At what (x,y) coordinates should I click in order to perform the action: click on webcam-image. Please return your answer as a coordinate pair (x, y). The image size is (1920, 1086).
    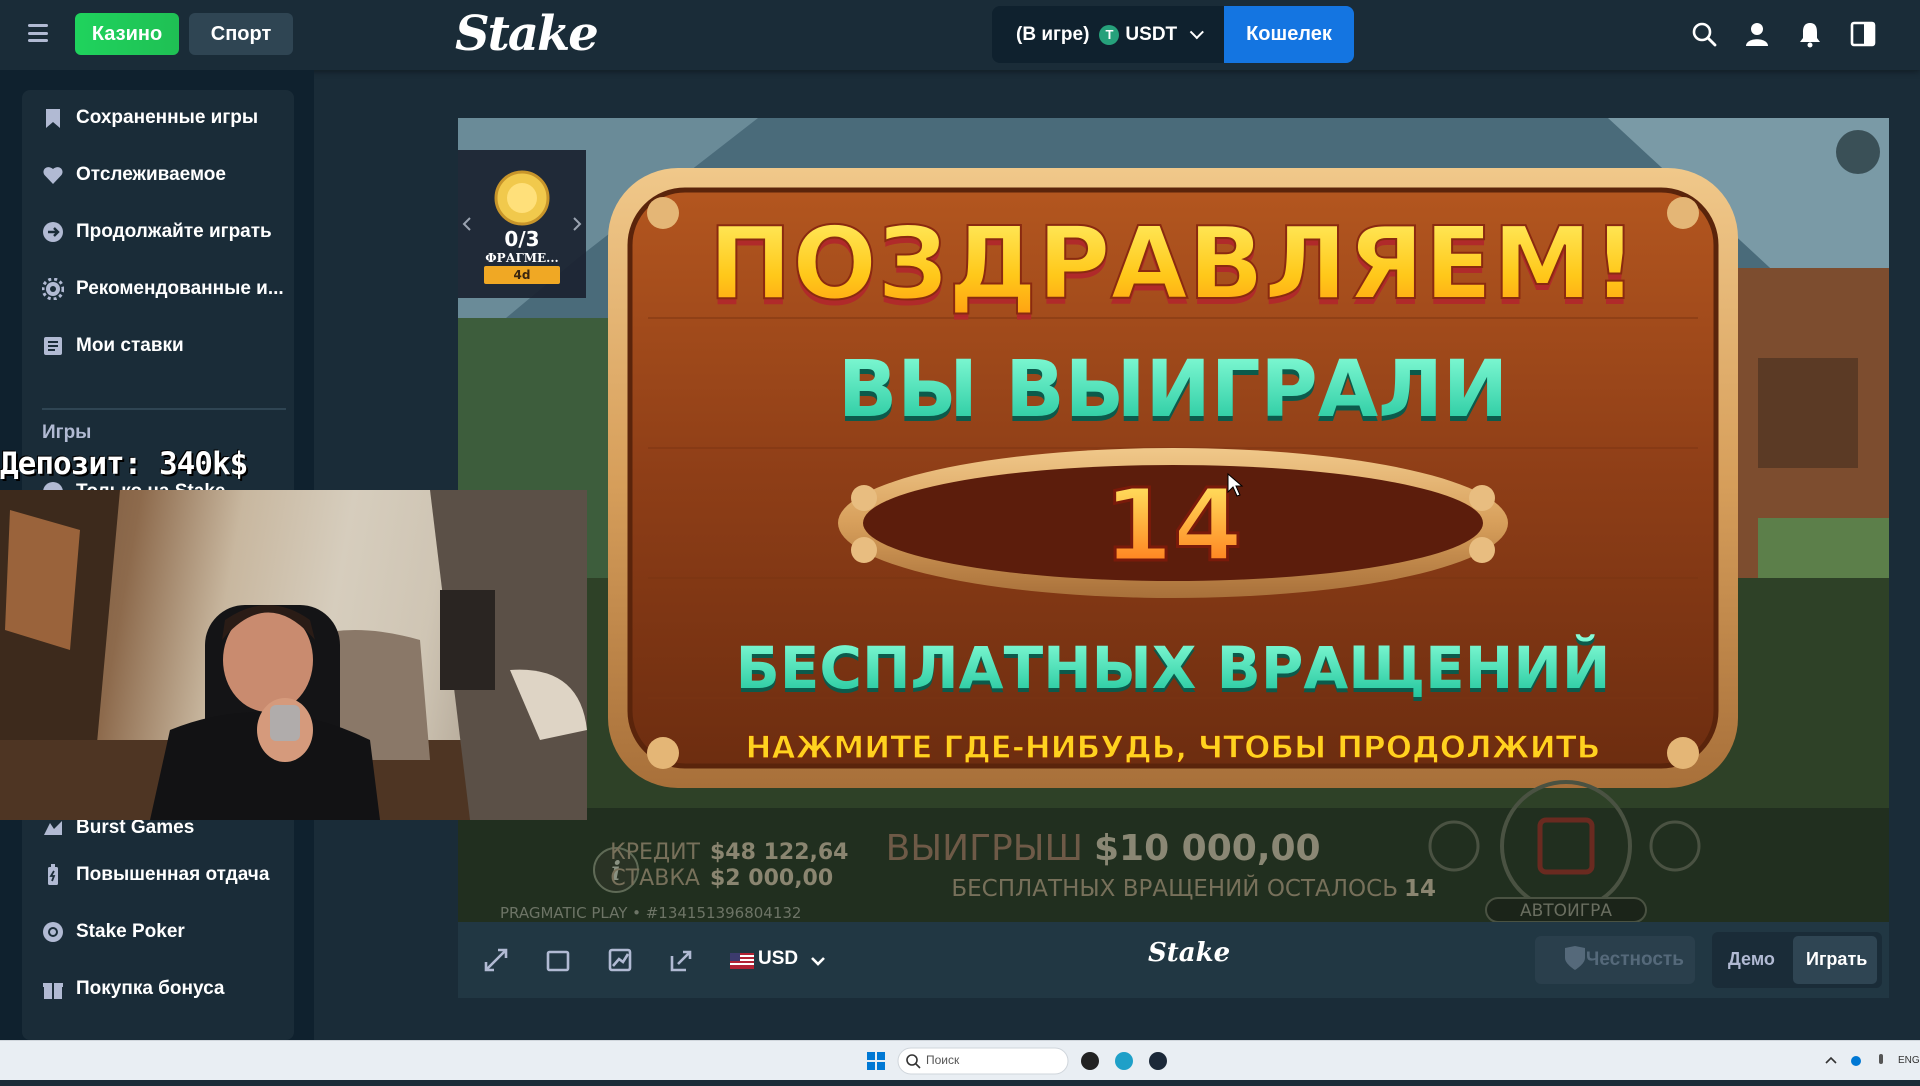
    Looking at the image, I should click on (293, 655).